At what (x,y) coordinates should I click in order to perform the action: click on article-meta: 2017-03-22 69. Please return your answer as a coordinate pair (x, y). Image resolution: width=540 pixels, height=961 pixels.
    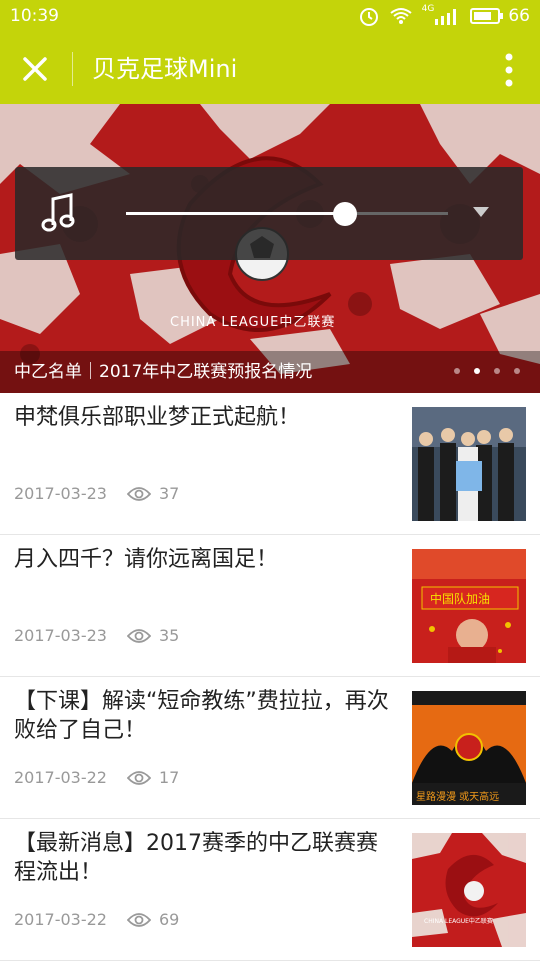
    Looking at the image, I should click on (96, 919).